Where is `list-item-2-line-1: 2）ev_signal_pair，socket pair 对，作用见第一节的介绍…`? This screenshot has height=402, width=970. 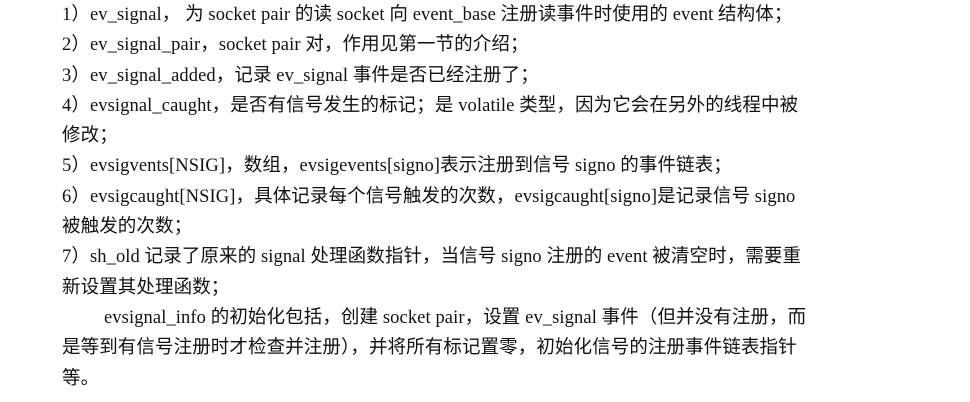
list-item-2-line-1: 2）ev_signal_pair，socket pair 对，作用见第一节的介绍… is located at coordinates (295, 45).